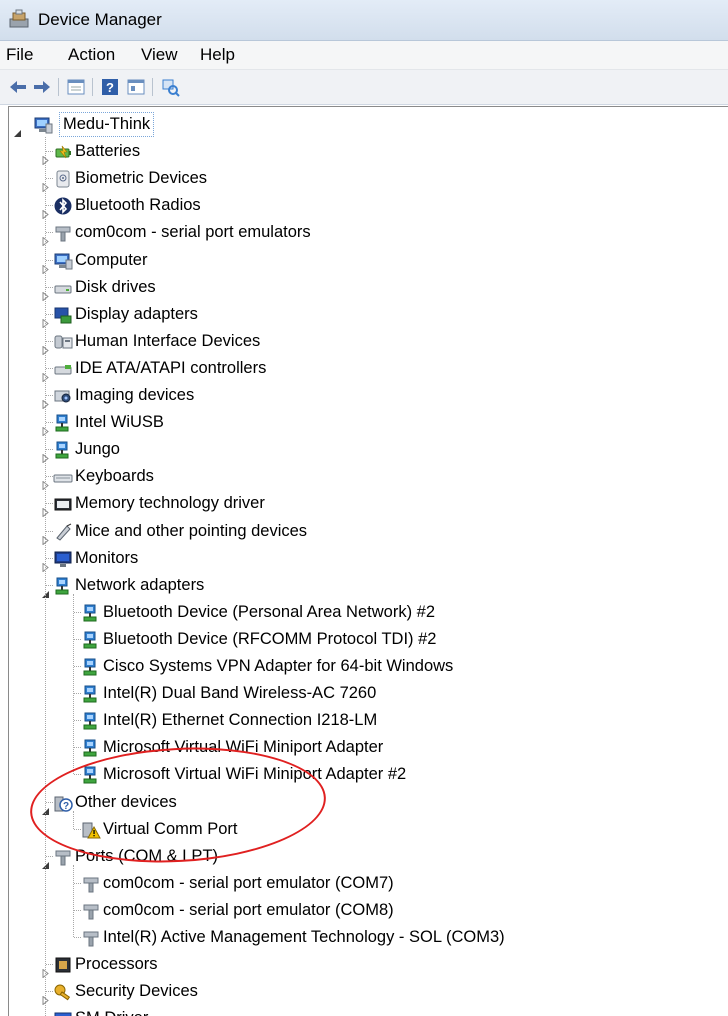  Describe the element at coordinates (63, 559) in the screenshot. I see `monitor-icon` at that location.